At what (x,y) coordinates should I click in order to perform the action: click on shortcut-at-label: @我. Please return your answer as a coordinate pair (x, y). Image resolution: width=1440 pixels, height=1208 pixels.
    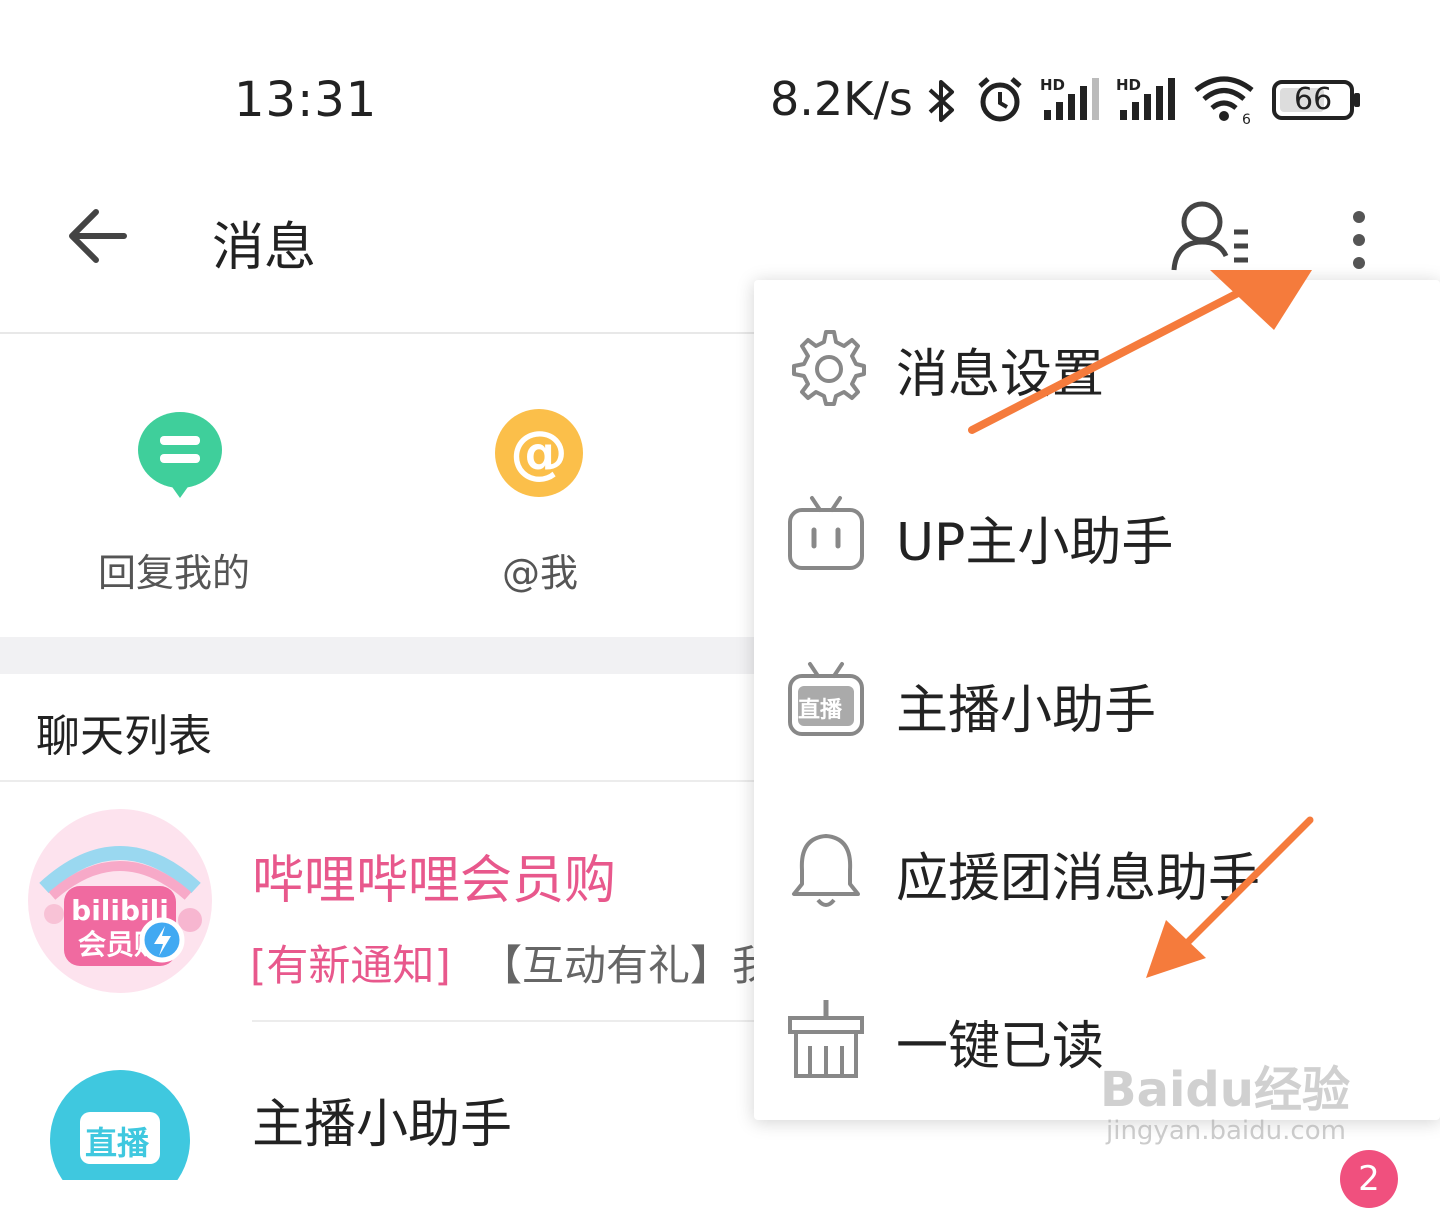
    Looking at the image, I should click on (540, 569).